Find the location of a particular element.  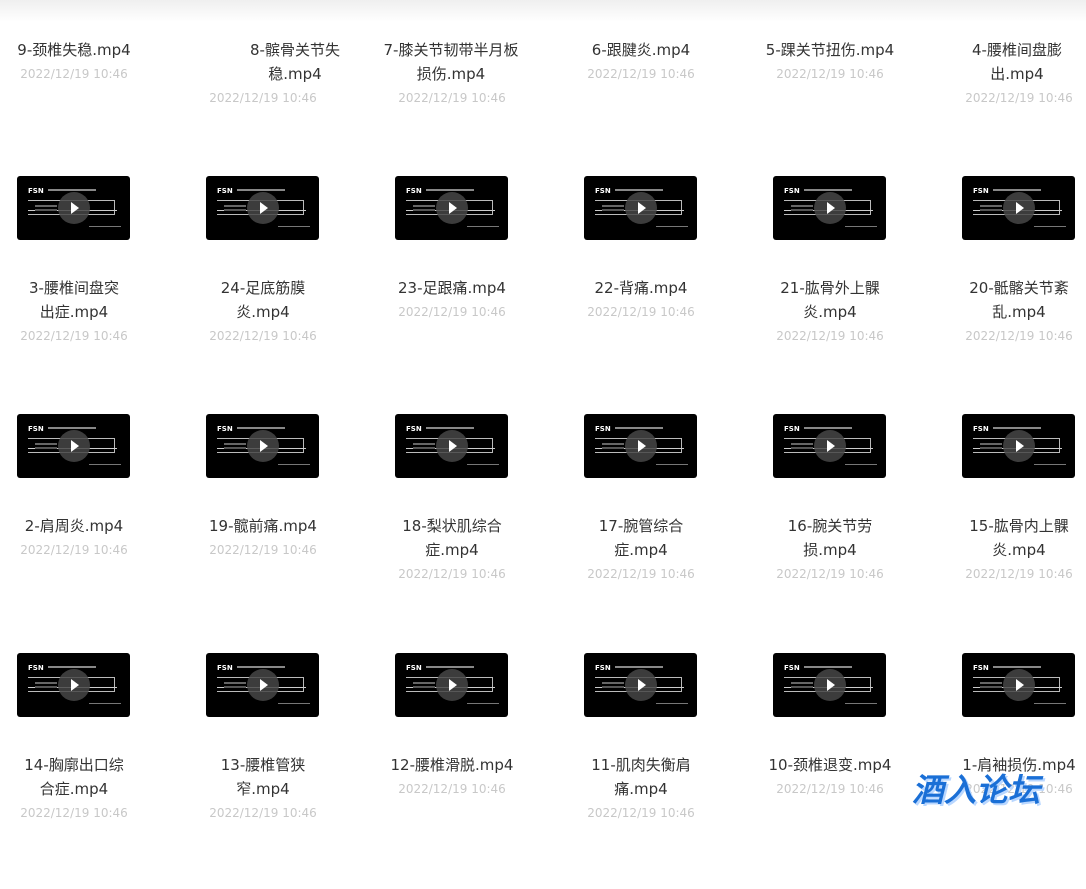

file-tile: FSN 21-肱骨外上髁炎.mp4 2022/12/19 10:46 is located at coordinates (850, 294).